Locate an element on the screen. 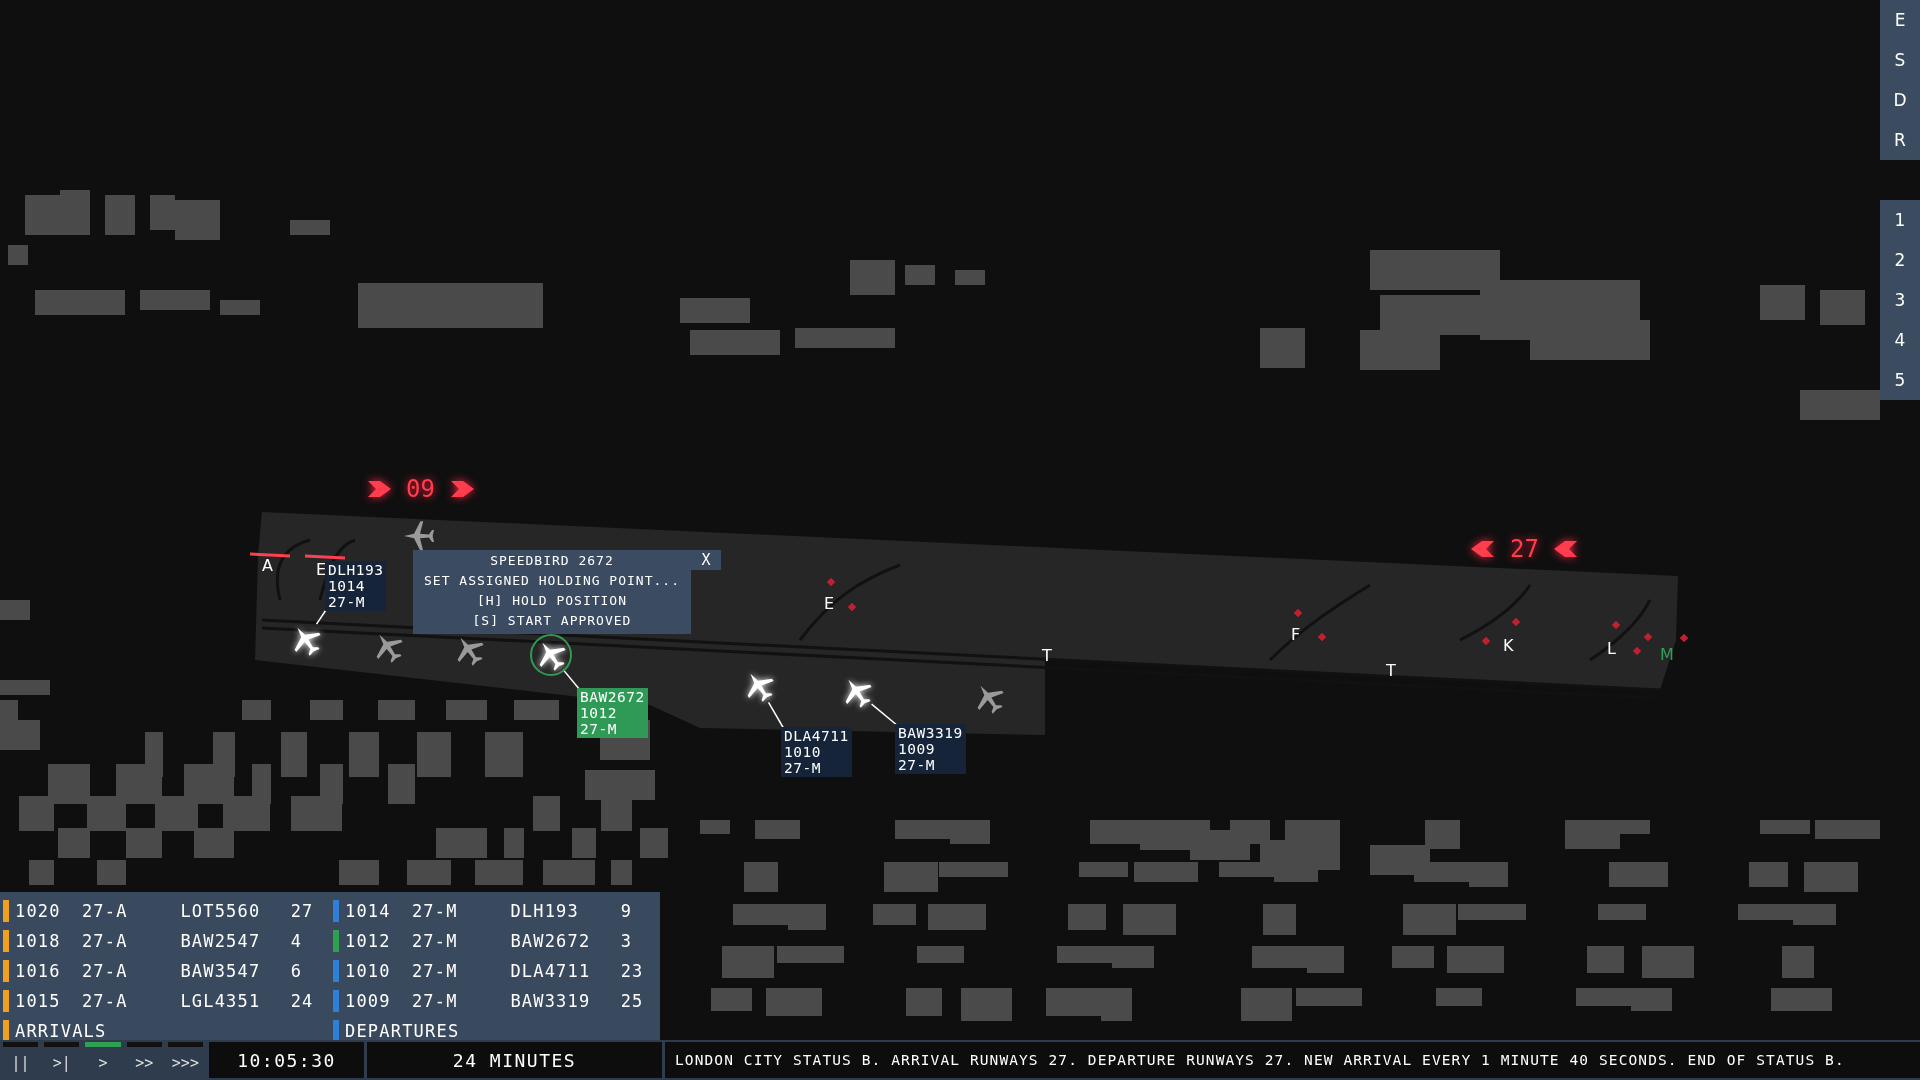 This screenshot has width=1920, height=1080. leader-line is located at coordinates (776, 715).